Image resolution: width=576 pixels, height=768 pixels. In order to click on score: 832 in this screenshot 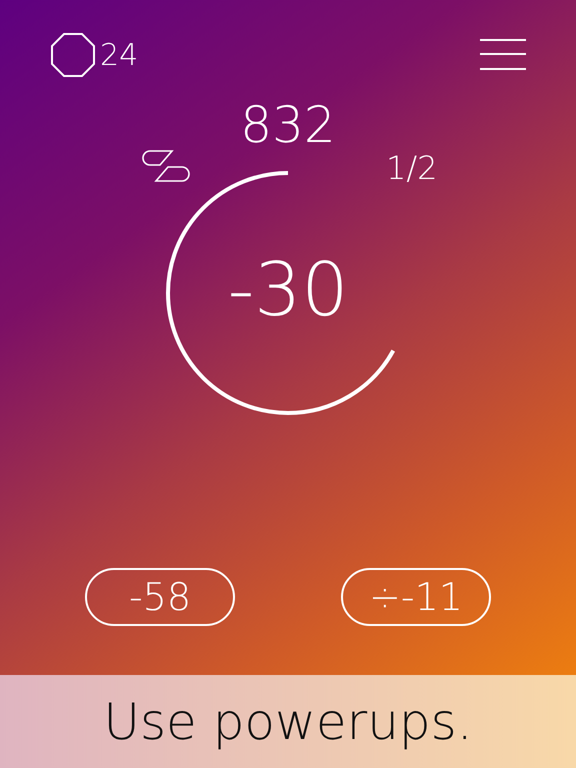, I will do `click(288, 125)`.